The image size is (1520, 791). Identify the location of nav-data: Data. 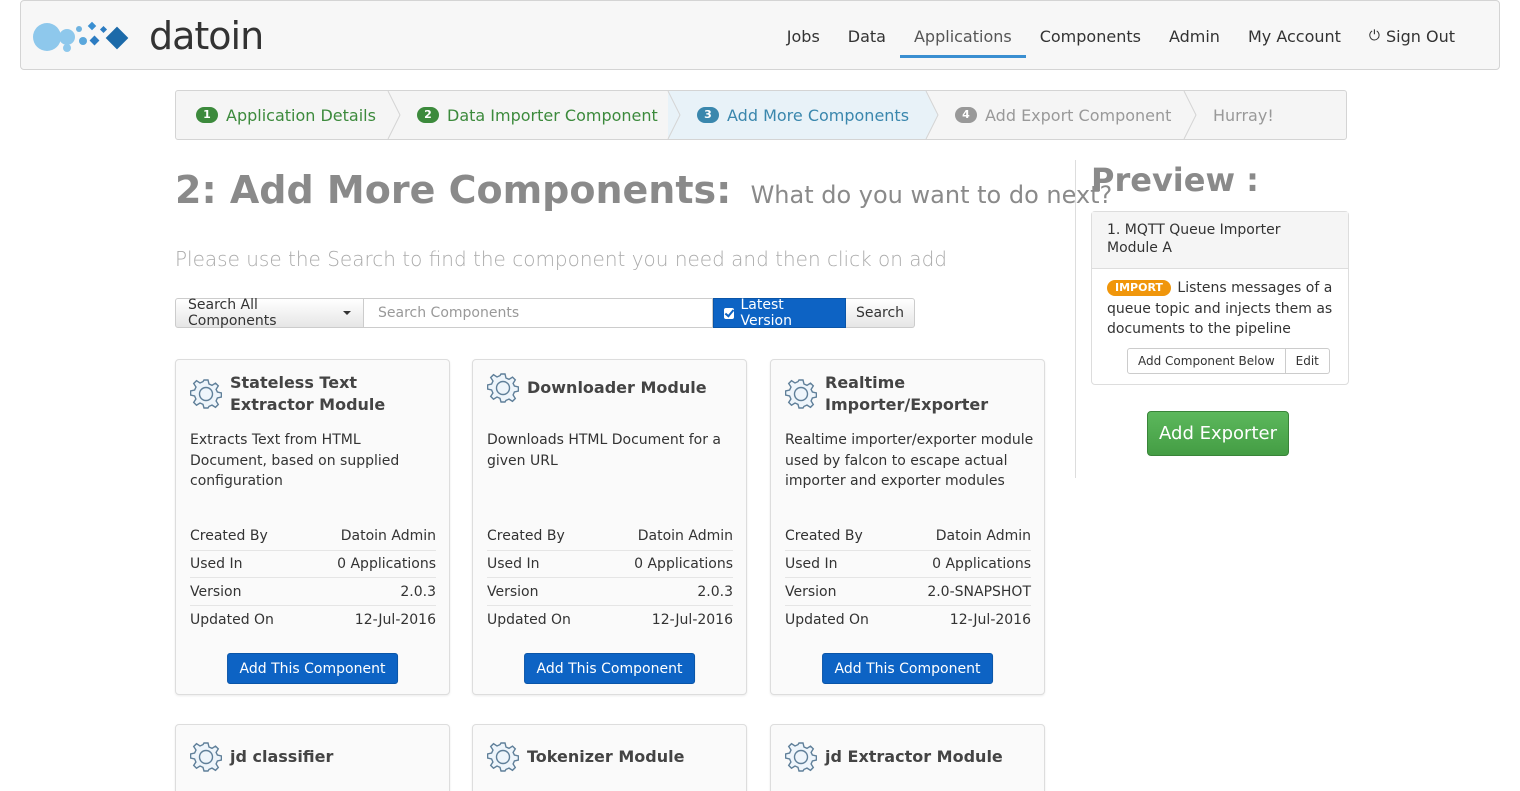
(867, 36).